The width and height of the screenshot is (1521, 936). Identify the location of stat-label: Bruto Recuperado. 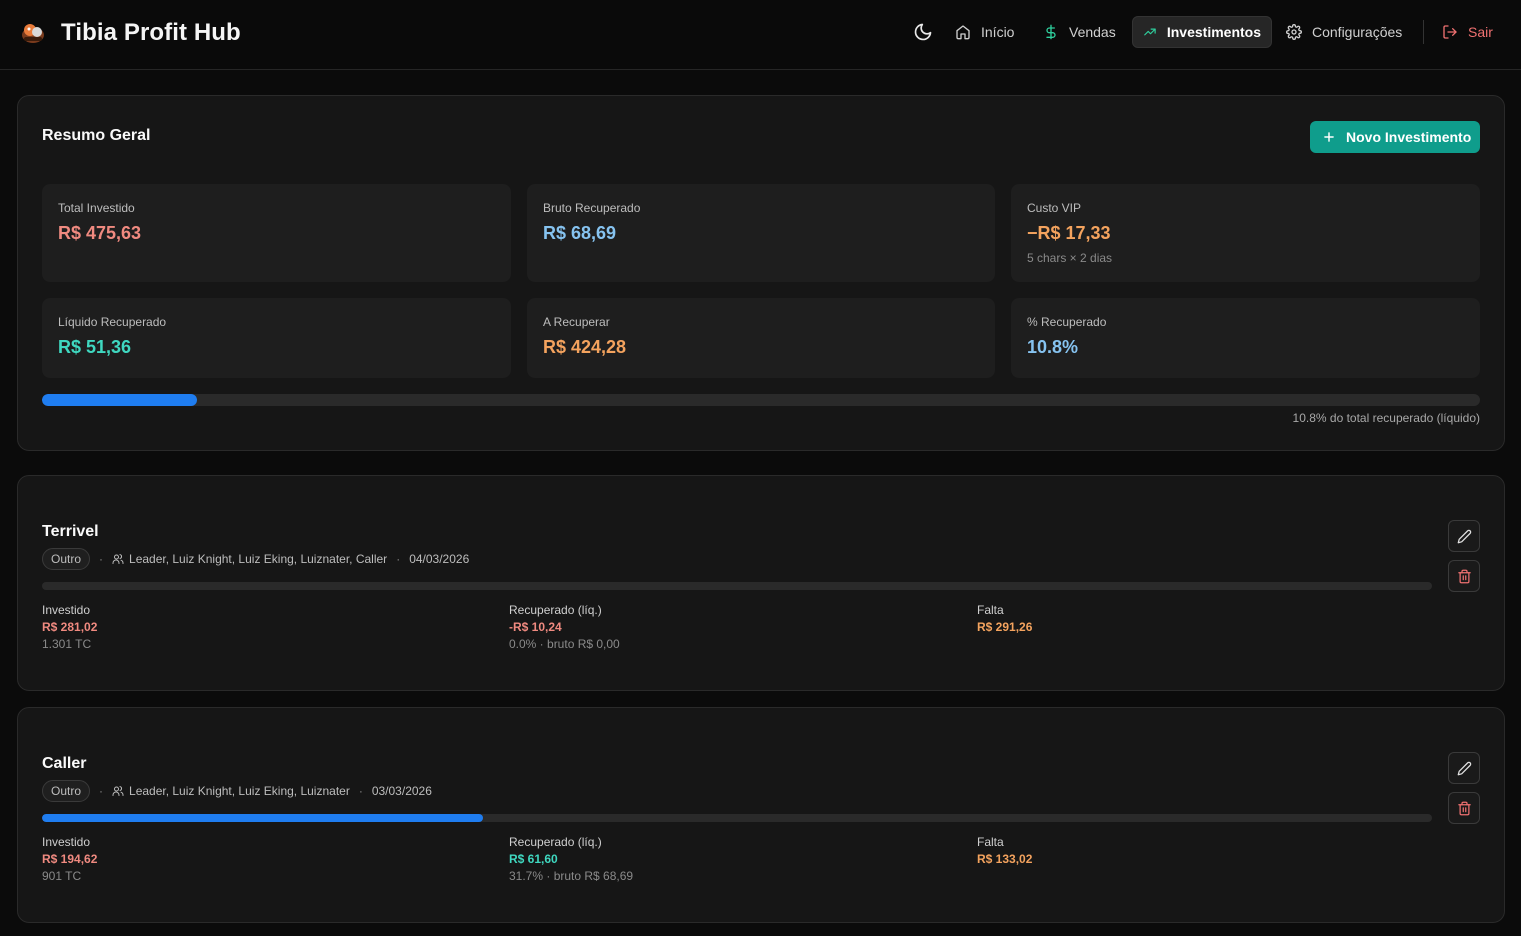
(592, 208).